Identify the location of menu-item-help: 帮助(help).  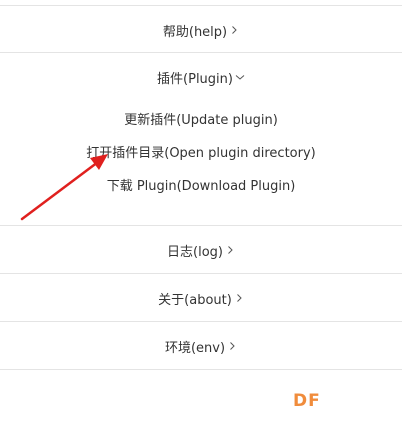
(201, 30).